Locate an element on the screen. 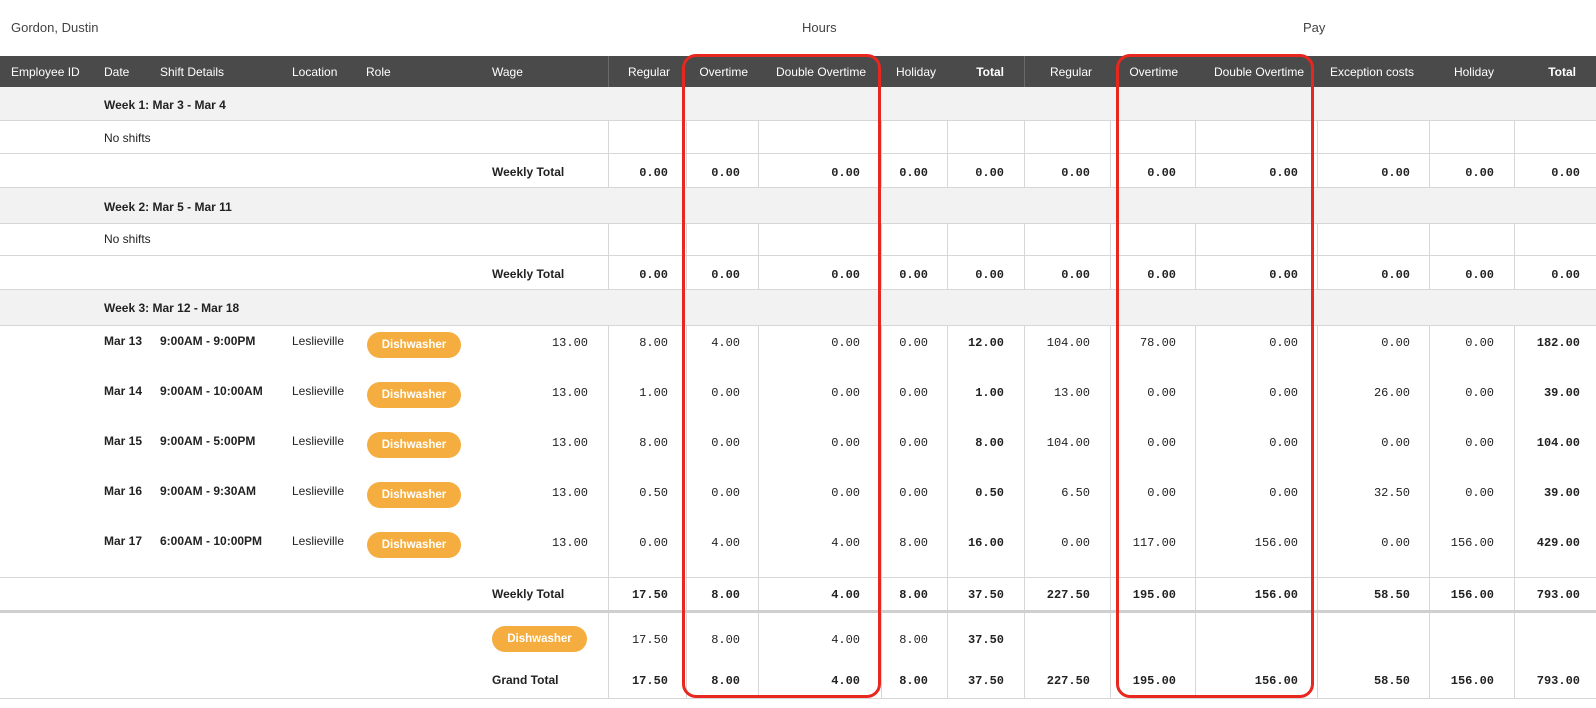 The width and height of the screenshot is (1596, 708). value-h-regular: 17.50 is located at coordinates (649, 595).